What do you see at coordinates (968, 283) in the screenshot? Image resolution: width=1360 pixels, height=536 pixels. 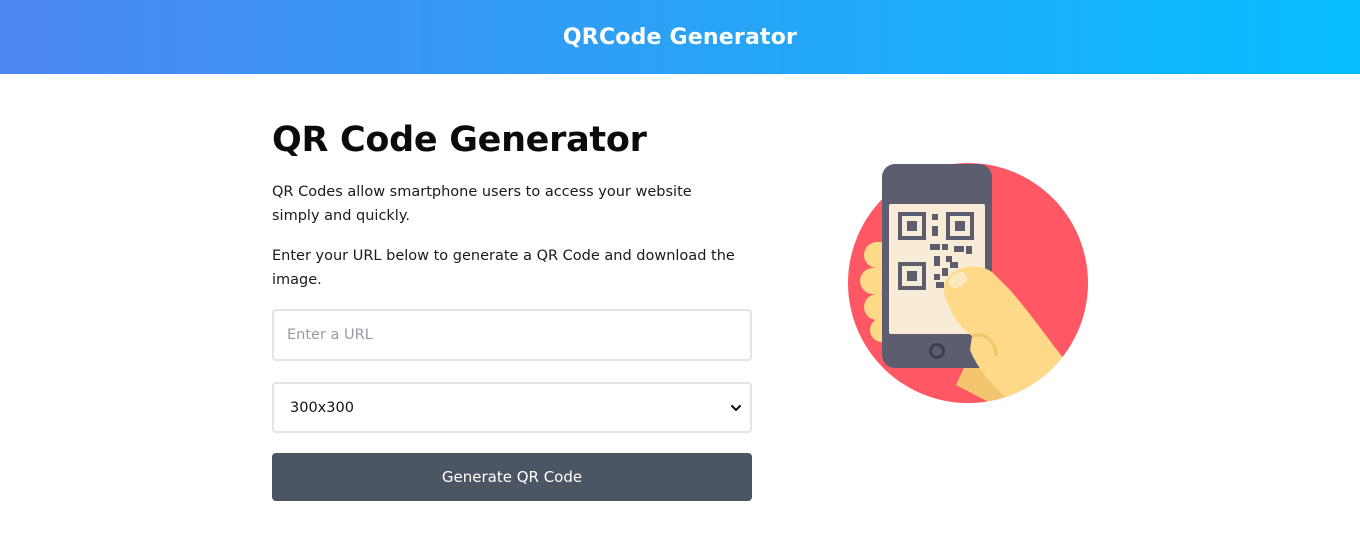 I see `phone-scanning-qr-code-illustration` at bounding box center [968, 283].